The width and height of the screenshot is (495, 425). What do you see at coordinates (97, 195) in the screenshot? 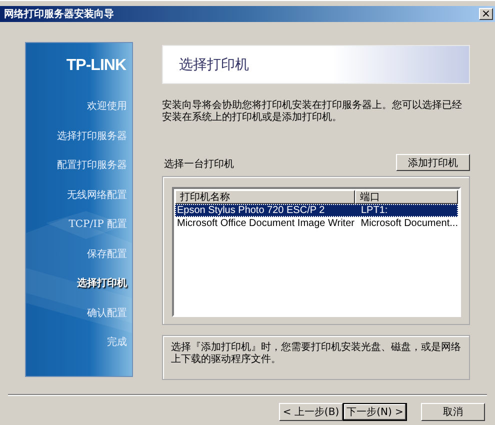
I see `wizard-step: 无线网络配置` at bounding box center [97, 195].